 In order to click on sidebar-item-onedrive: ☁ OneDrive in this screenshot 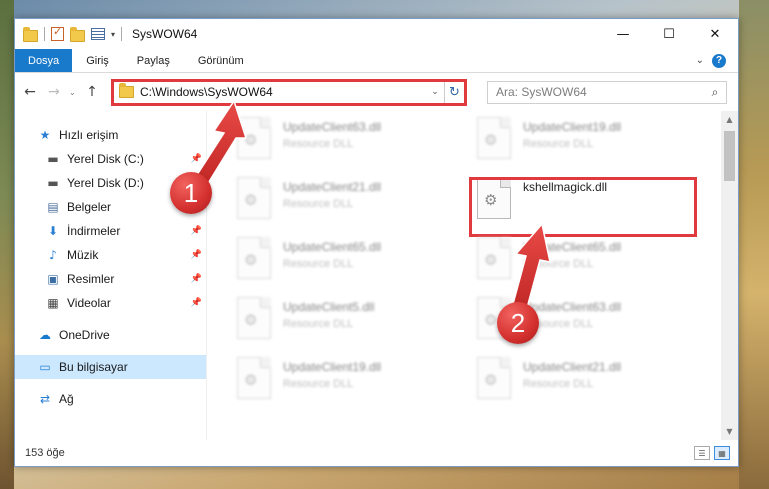, I will do `click(110, 335)`.